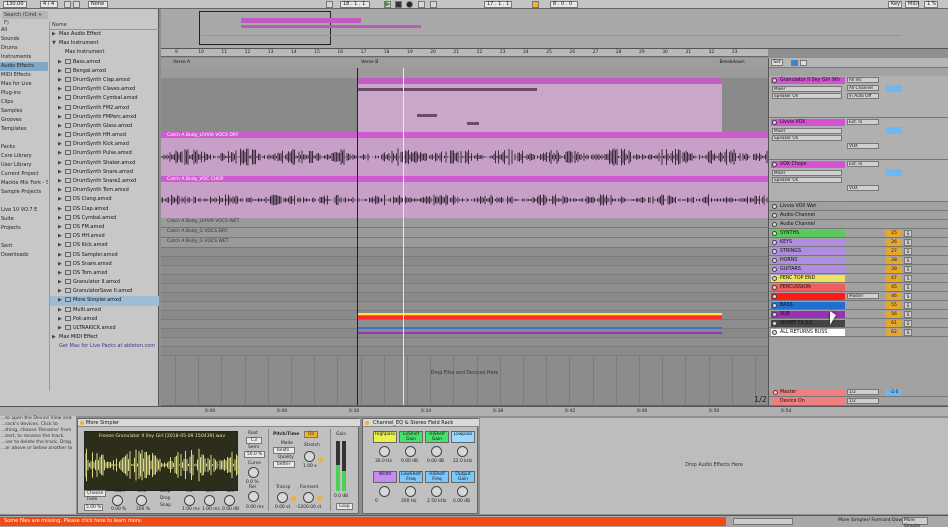  What do you see at coordinates (807, 131) in the screenshot?
I see `track-routing-menu: Mixer` at bounding box center [807, 131].